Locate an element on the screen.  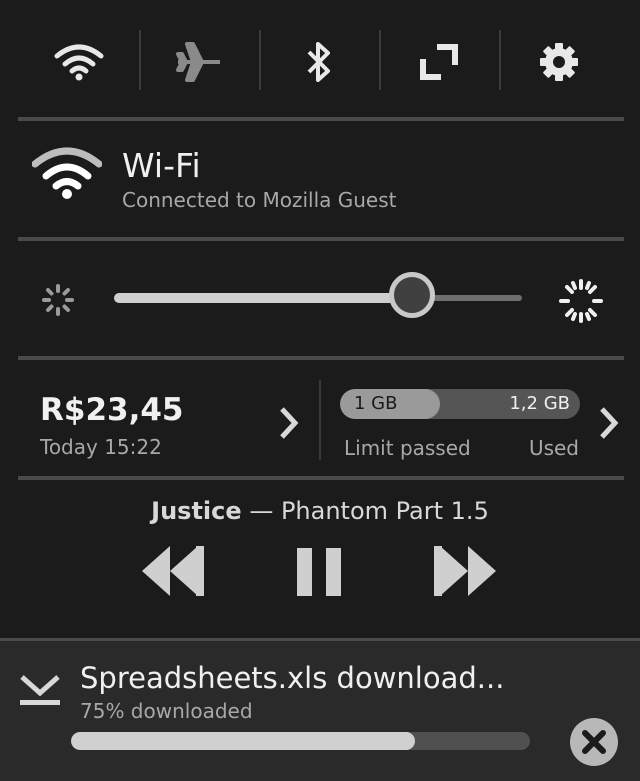
media-artist: Justice is located at coordinates (196, 511).